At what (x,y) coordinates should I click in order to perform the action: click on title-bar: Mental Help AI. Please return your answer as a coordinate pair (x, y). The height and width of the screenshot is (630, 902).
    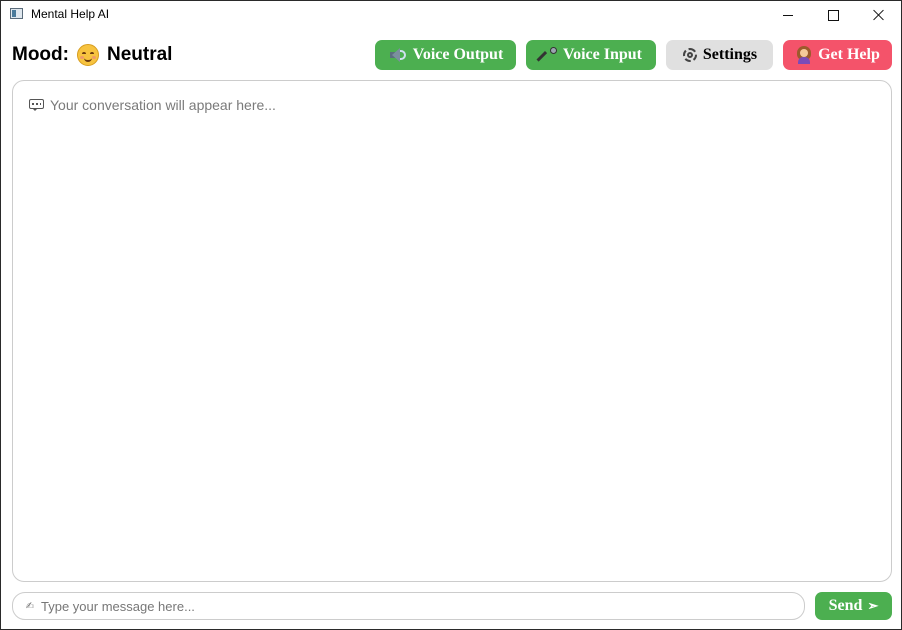
    Looking at the image, I should click on (451, 15).